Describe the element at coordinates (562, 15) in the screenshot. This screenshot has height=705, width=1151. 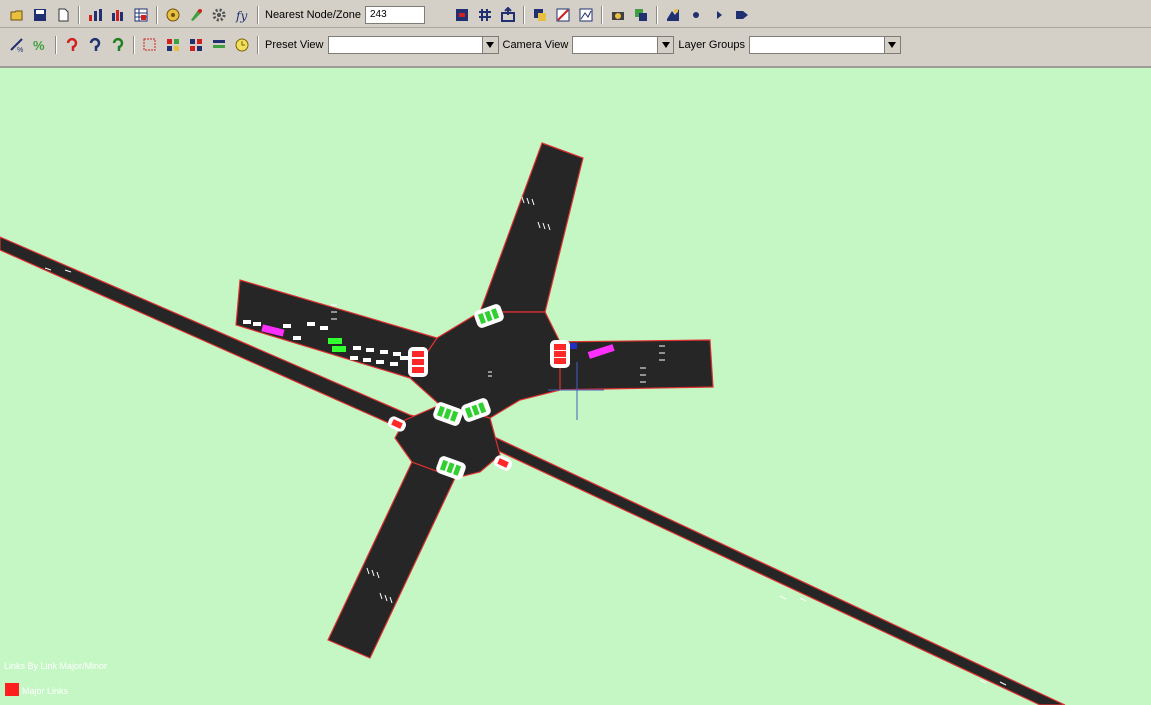
I see `zoom-region-icon` at that location.